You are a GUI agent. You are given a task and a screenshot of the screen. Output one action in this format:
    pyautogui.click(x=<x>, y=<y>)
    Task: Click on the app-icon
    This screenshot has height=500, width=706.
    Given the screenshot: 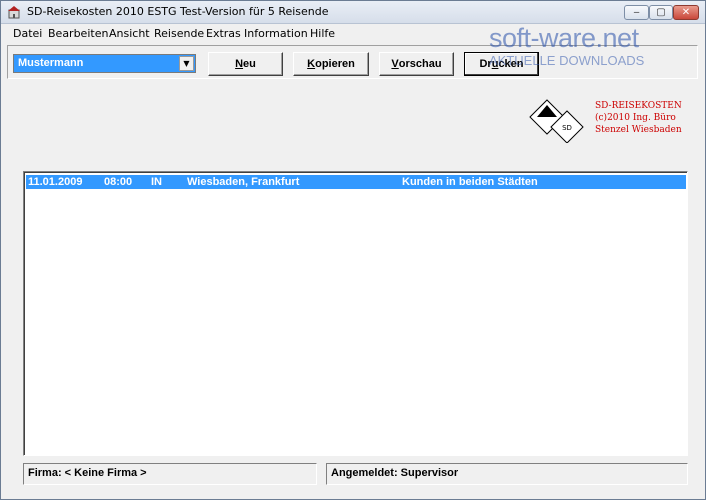 What is the action you would take?
    pyautogui.click(x=14, y=12)
    